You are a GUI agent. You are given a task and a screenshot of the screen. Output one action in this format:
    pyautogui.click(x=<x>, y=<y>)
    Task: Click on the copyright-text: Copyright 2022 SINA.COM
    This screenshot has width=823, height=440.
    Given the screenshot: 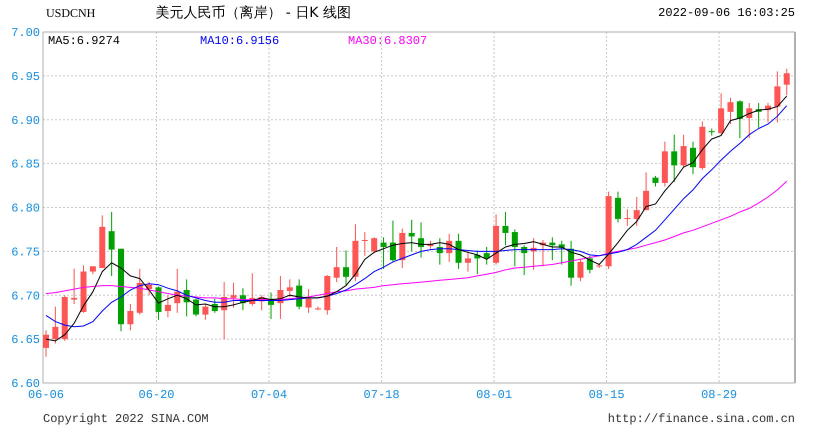 What is the action you would take?
    pyautogui.click(x=126, y=419)
    